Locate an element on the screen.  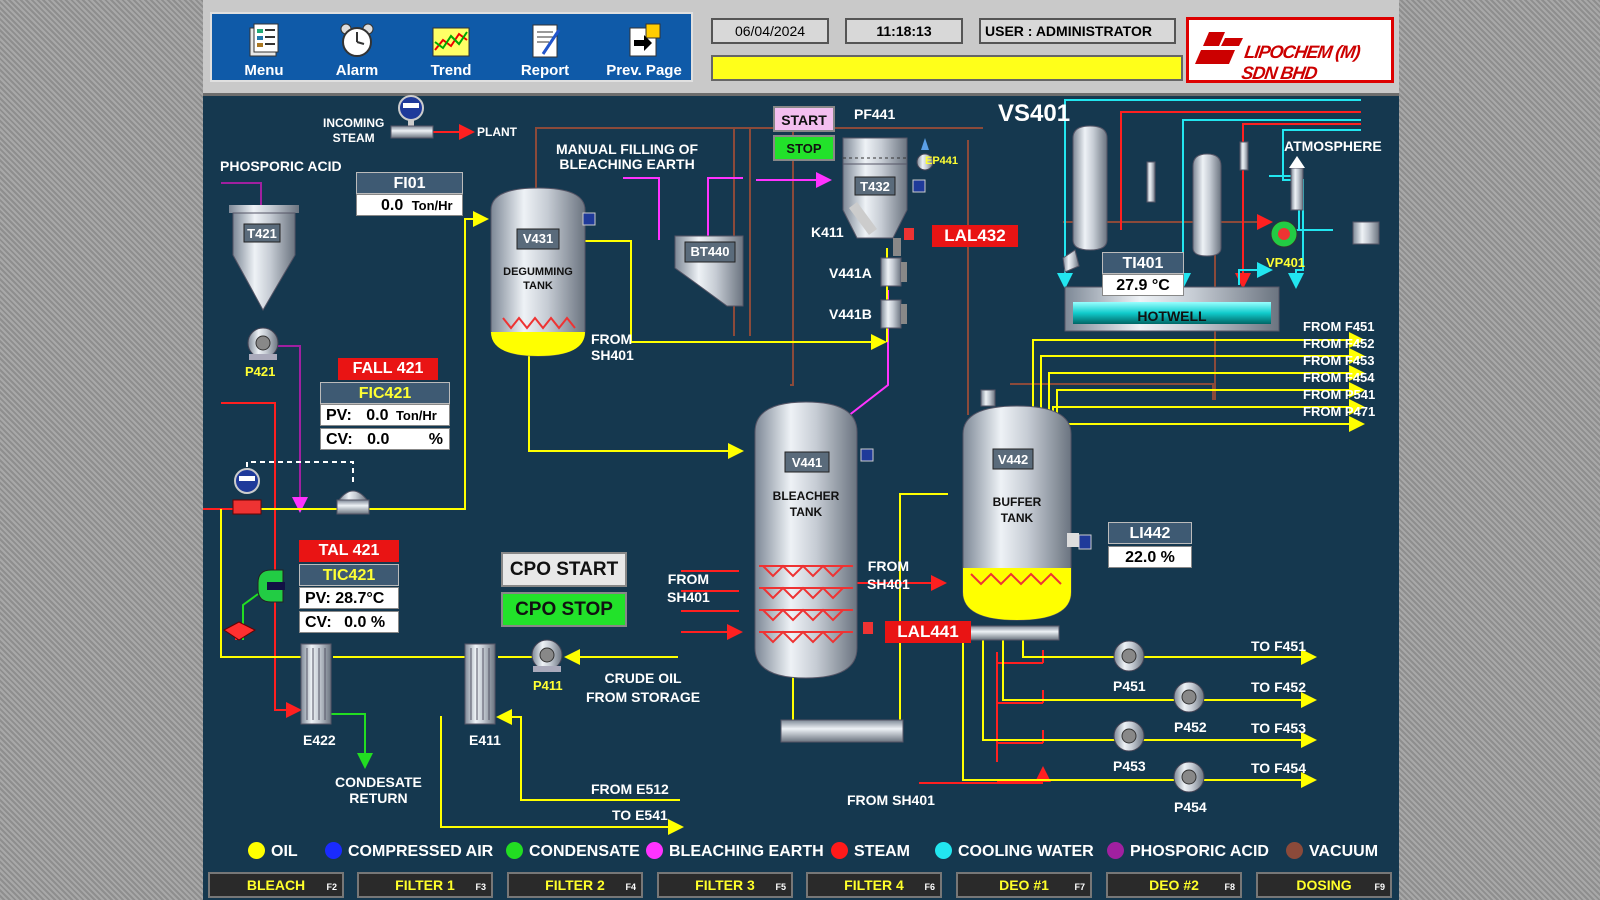
to-f451-label: TO F451 is located at coordinates (1278, 646).